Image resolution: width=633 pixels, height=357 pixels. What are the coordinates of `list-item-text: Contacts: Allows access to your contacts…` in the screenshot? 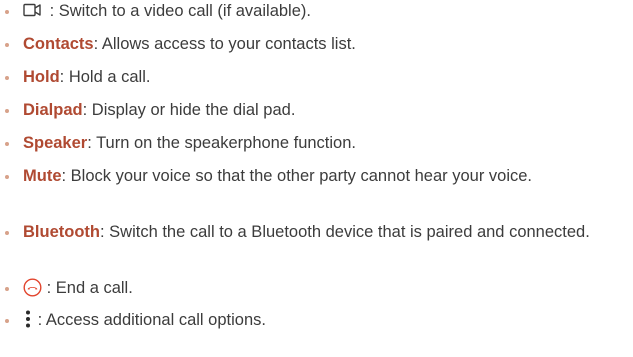 It's located at (325, 44).